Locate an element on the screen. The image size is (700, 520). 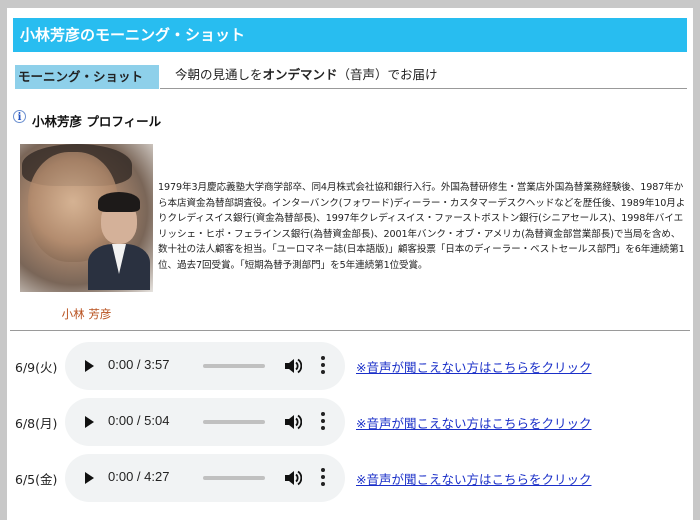
audio-player: 0:00 / 5:04 is located at coordinates (205, 422).